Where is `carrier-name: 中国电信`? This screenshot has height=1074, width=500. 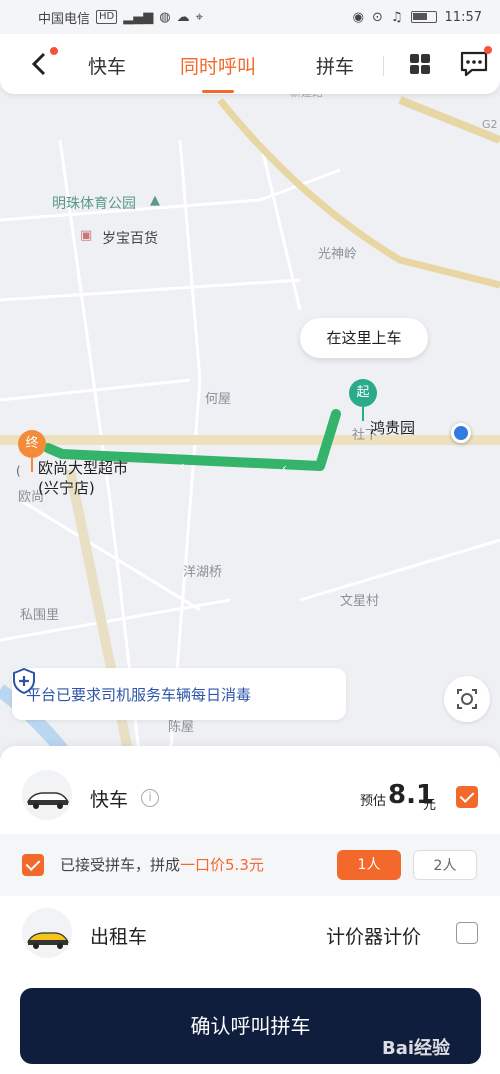
carrier-name: 中国电信 is located at coordinates (64, 19).